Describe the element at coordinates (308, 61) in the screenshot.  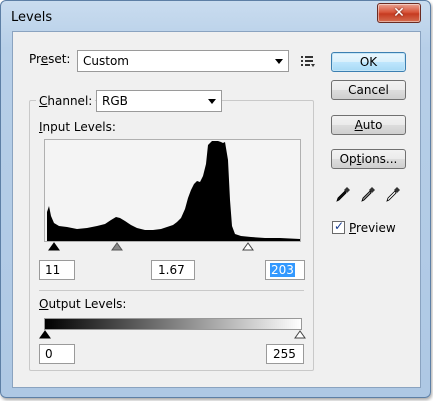
I see `preset-options-icon` at that location.